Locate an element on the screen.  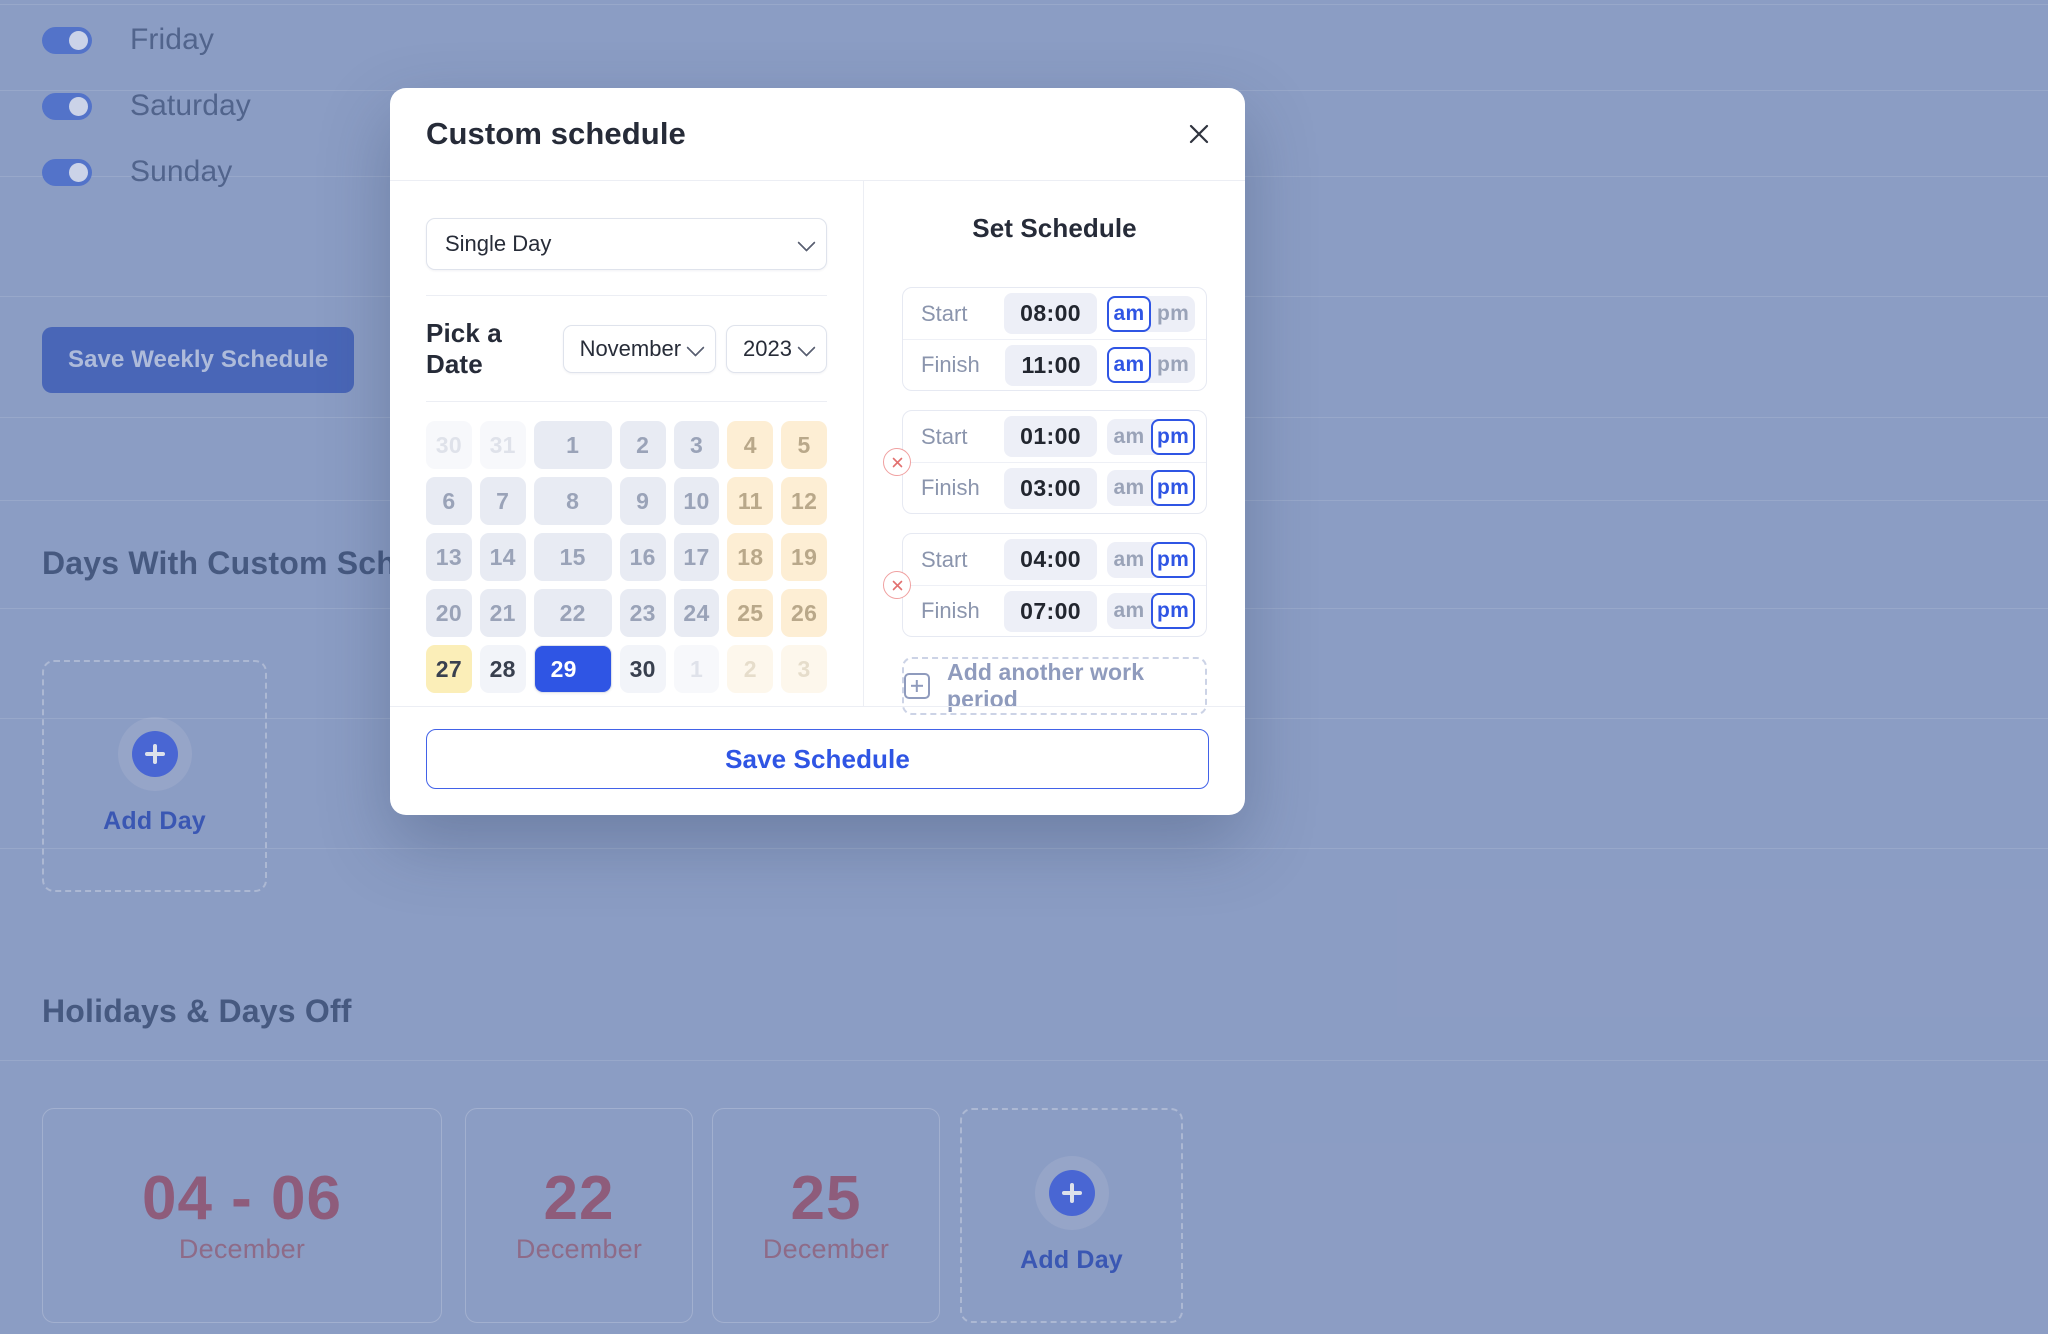
save-schedule-button: Save Schedule is located at coordinates (817, 759).